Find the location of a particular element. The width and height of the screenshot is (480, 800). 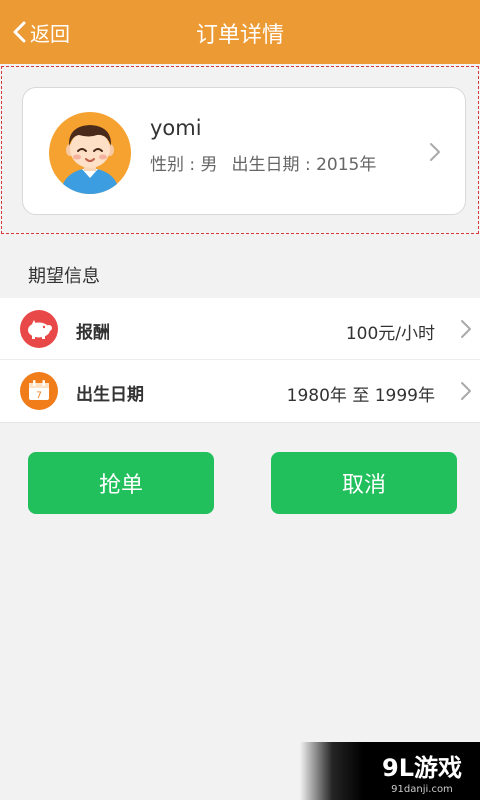

watermark: 9L游戏 91danji.com is located at coordinates (390, 771).